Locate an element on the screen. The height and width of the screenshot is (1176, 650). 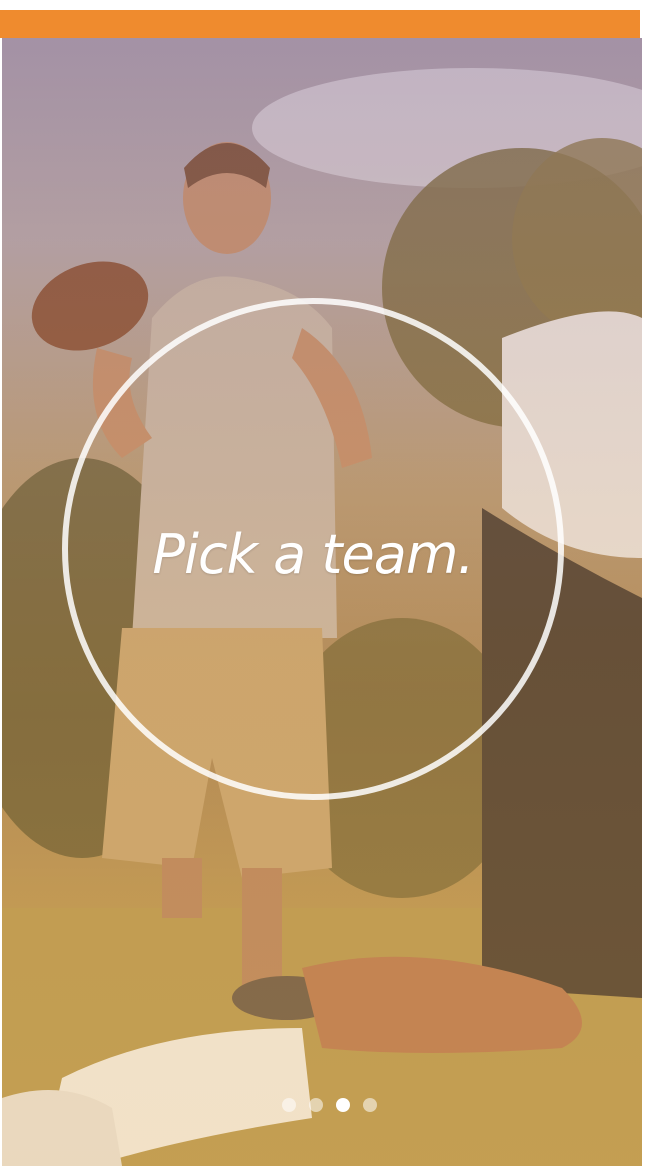
status-top-bar is located at coordinates (320, 24).